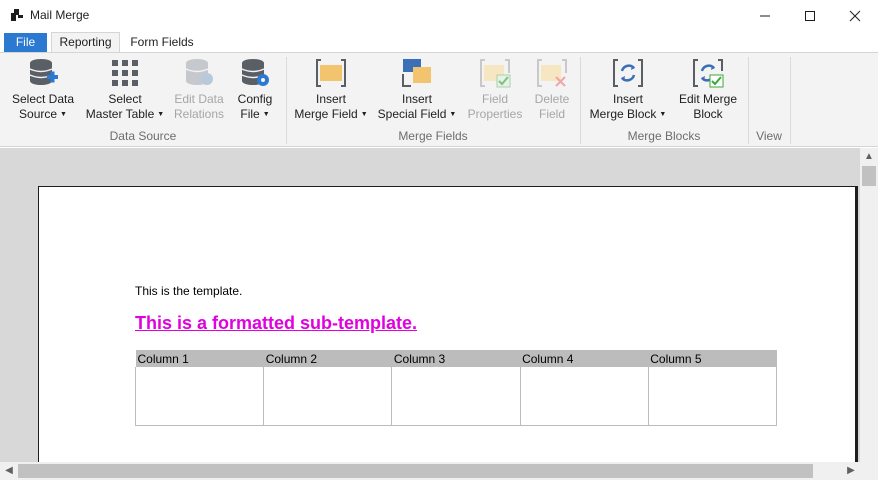 The height and width of the screenshot is (480, 878). What do you see at coordinates (433, 136) in the screenshot?
I see `group-label-merge-fields: Merge Fields` at bounding box center [433, 136].